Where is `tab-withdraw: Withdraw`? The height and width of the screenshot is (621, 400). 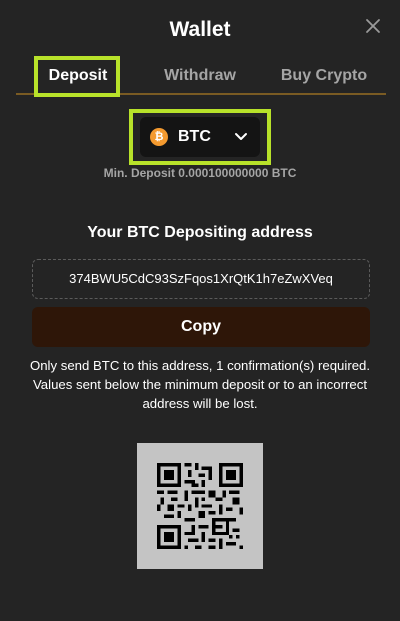 tab-withdraw: Withdraw is located at coordinates (200, 76).